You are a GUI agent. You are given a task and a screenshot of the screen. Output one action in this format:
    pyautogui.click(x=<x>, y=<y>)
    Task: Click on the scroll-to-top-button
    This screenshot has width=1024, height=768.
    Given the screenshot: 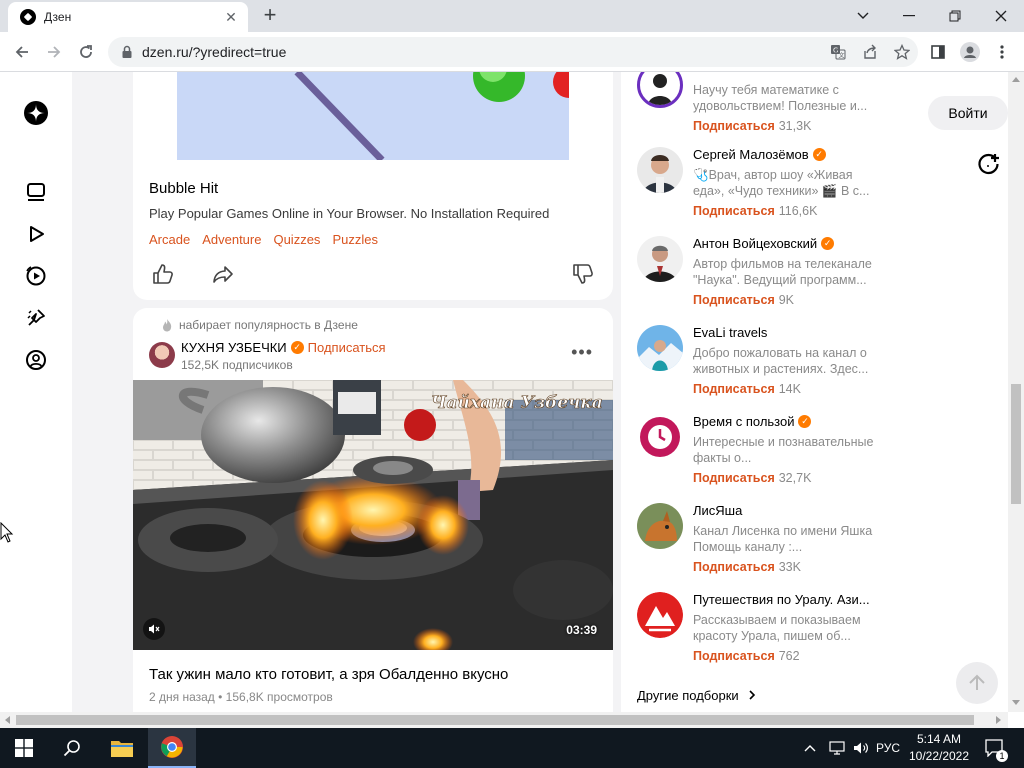 What is the action you would take?
    pyautogui.click(x=977, y=683)
    